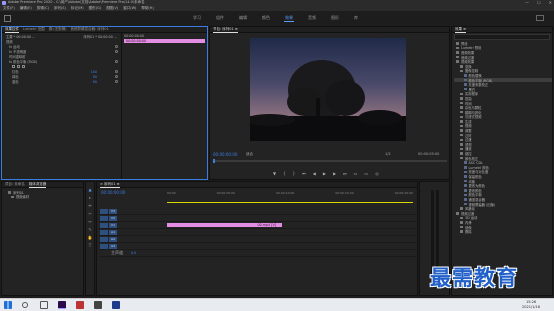 The image size is (554, 311). What do you see at coordinates (113, 225) in the screenshot?
I see `track-label-v1: V1` at bounding box center [113, 225].